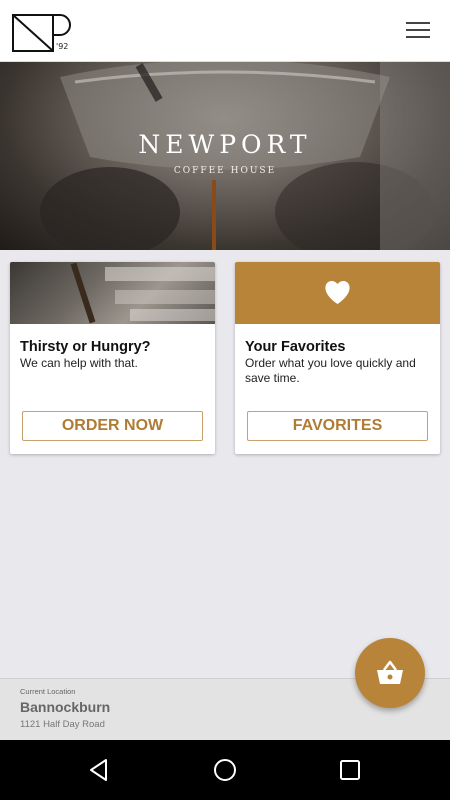 Image resolution: width=450 pixels, height=800 pixels. Describe the element at coordinates (79, 363) in the screenshot. I see `card-text: We can help with that.` at that location.